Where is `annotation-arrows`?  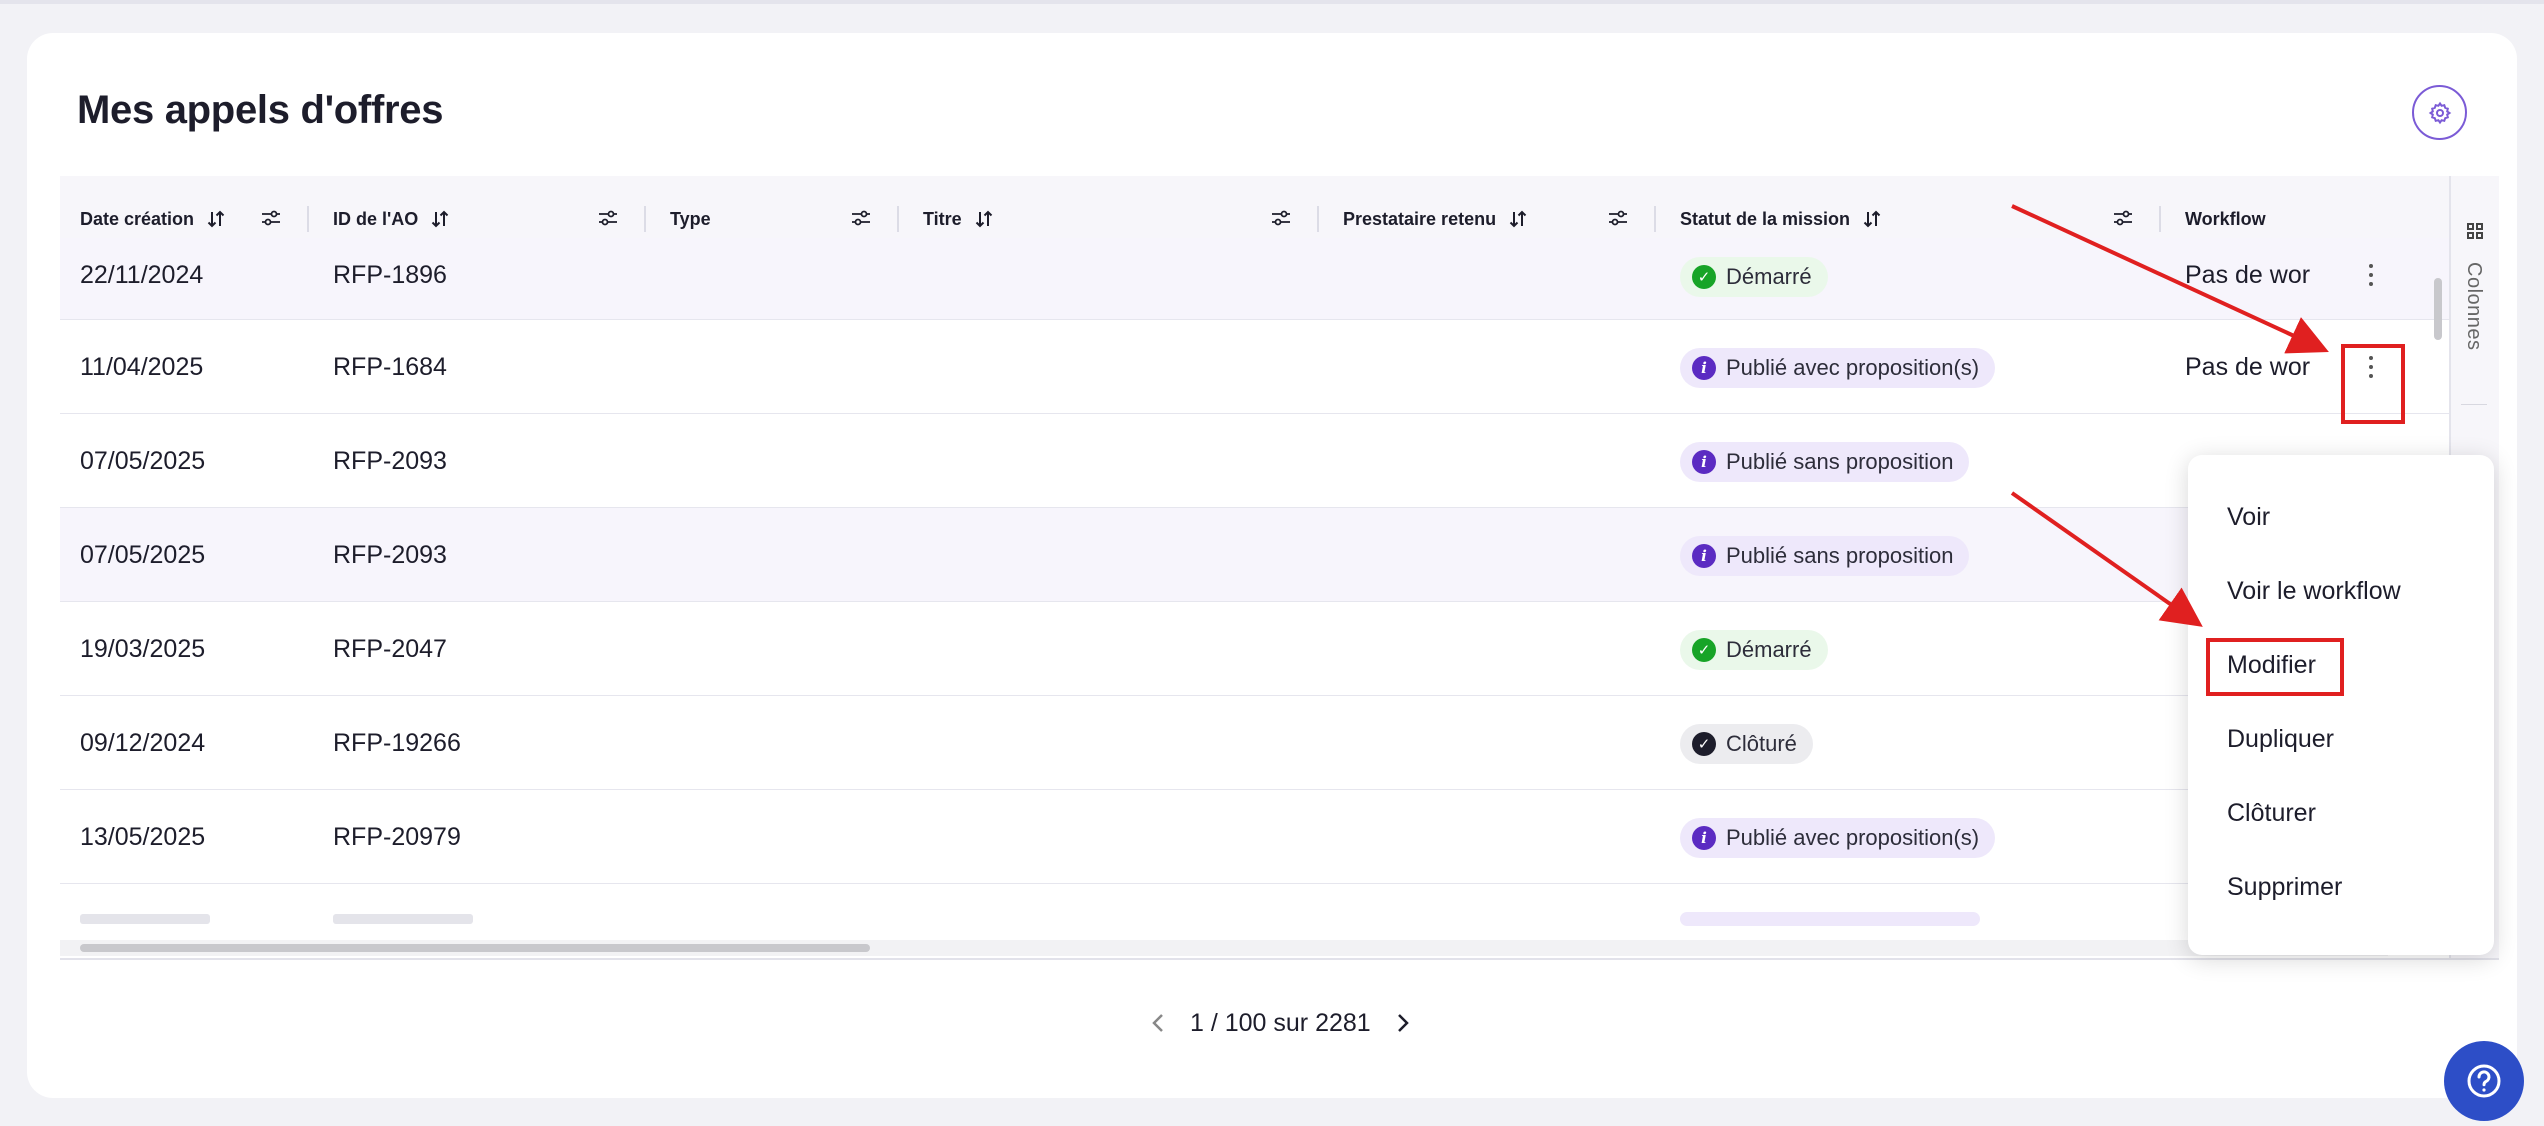
annotation-arrows is located at coordinates (2169, 415).